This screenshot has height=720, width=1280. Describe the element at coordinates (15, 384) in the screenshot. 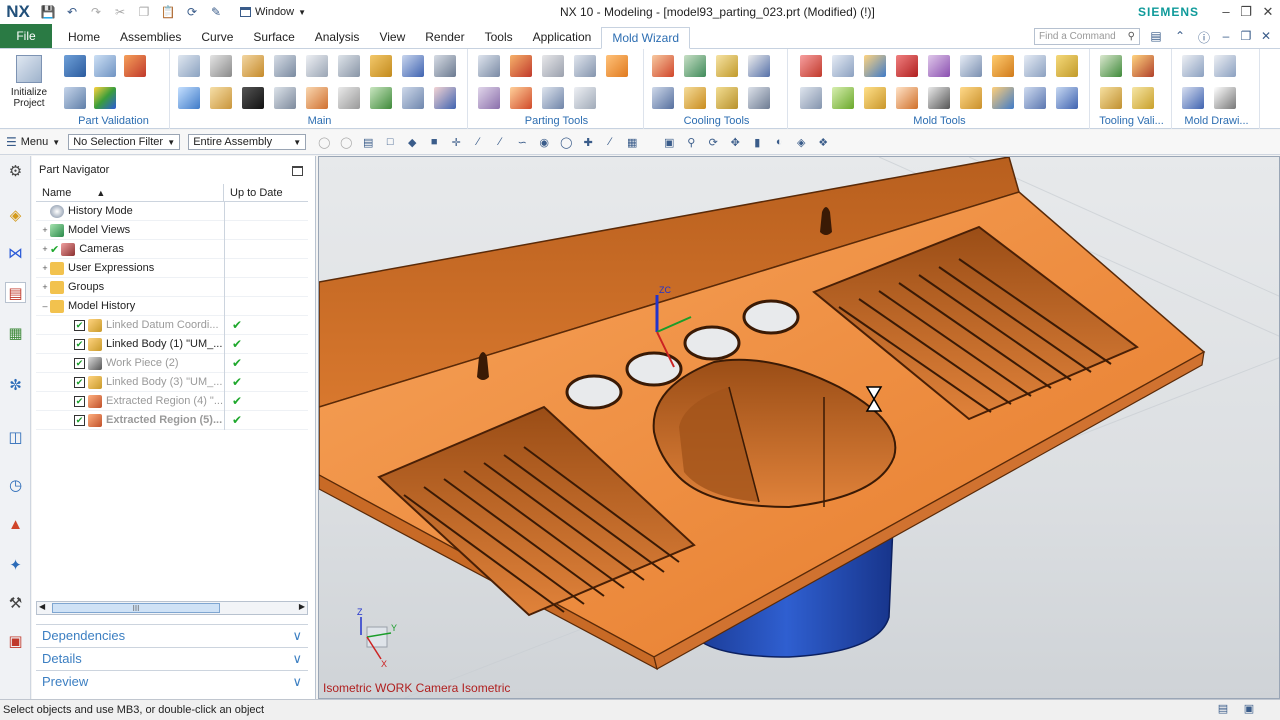

I see `web-browser-icon: ✼` at that location.